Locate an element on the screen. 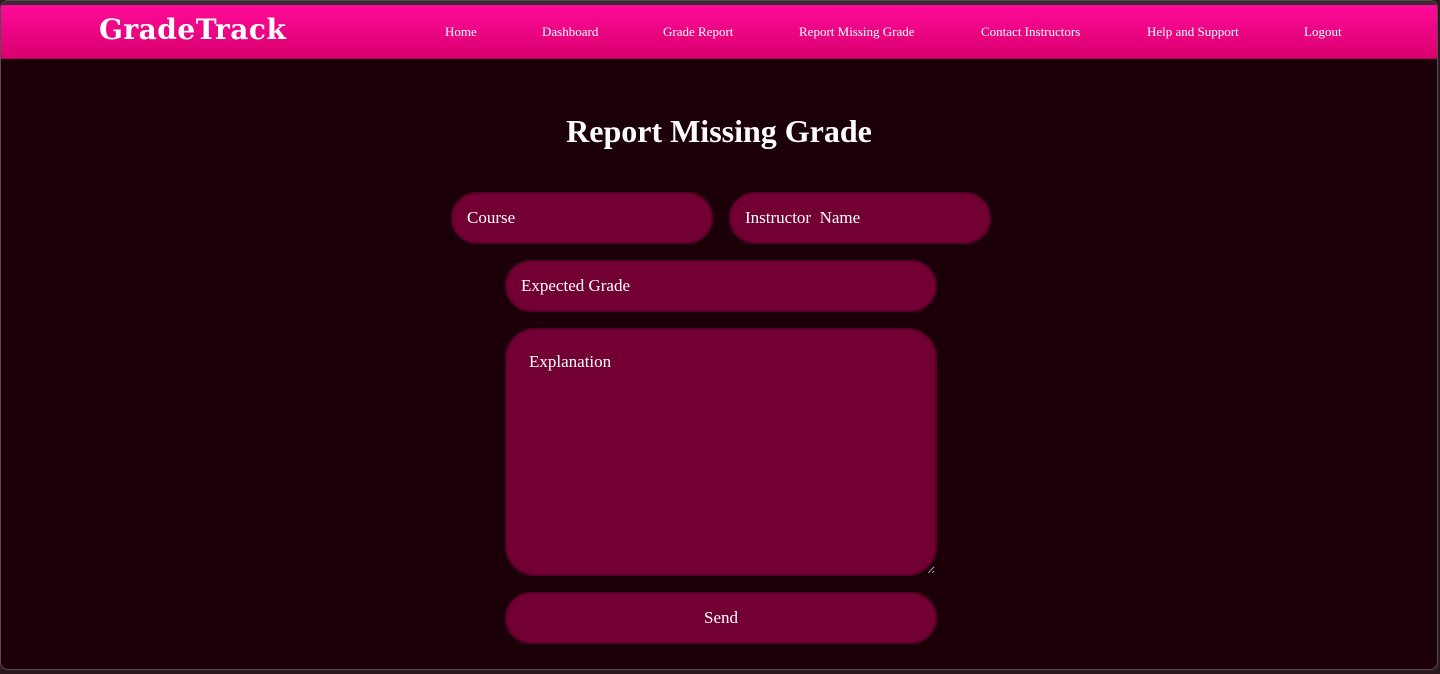  send-button: Send is located at coordinates (721, 618).